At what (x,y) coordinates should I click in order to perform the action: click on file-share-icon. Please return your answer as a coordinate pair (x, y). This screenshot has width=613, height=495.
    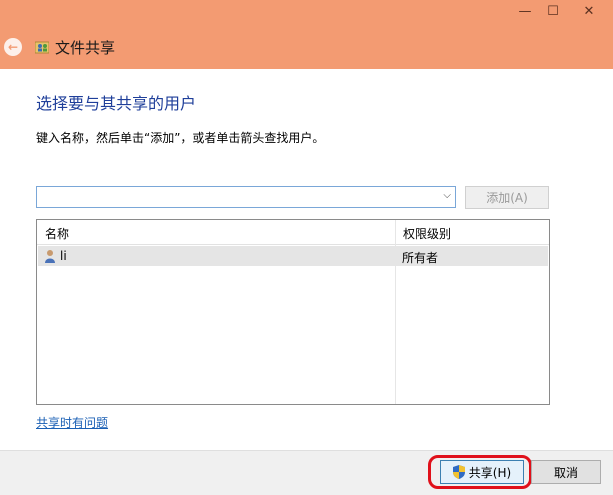
    Looking at the image, I should click on (42, 47).